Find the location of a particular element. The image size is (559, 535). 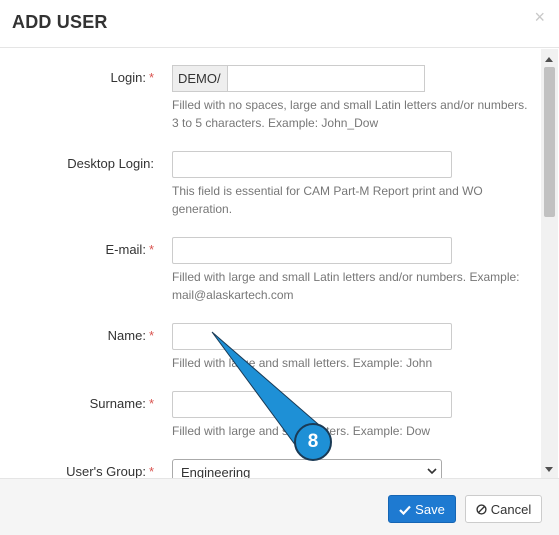

chevron-down-icon is located at coordinates (432, 471).